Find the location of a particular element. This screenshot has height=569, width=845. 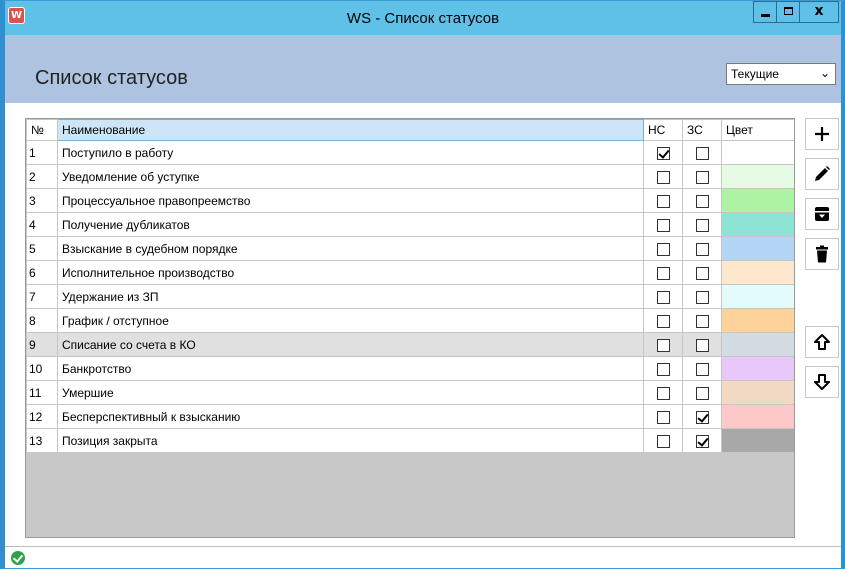

table-header-row: № Наименование НС ЗС Цвет is located at coordinates (410, 130).